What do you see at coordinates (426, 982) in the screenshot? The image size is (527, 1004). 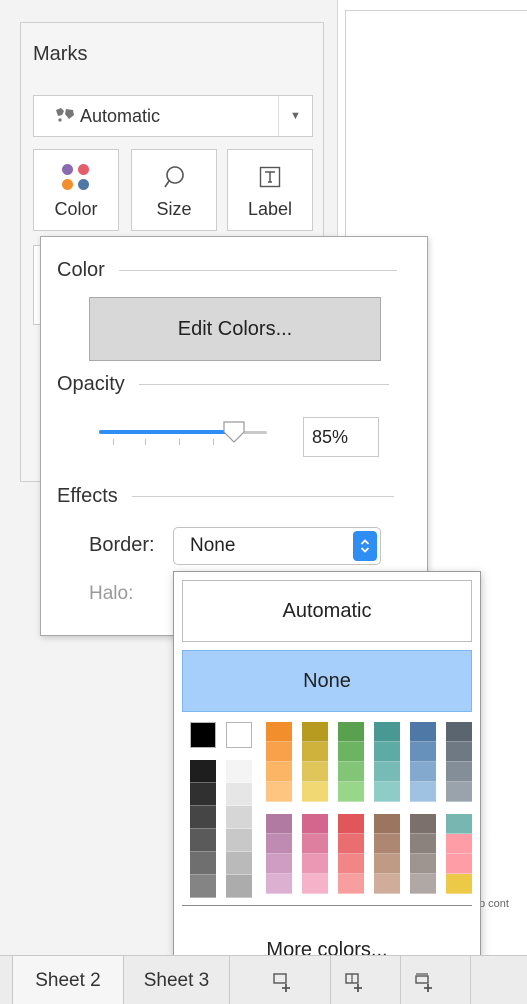 I see `new-story-icon` at bounding box center [426, 982].